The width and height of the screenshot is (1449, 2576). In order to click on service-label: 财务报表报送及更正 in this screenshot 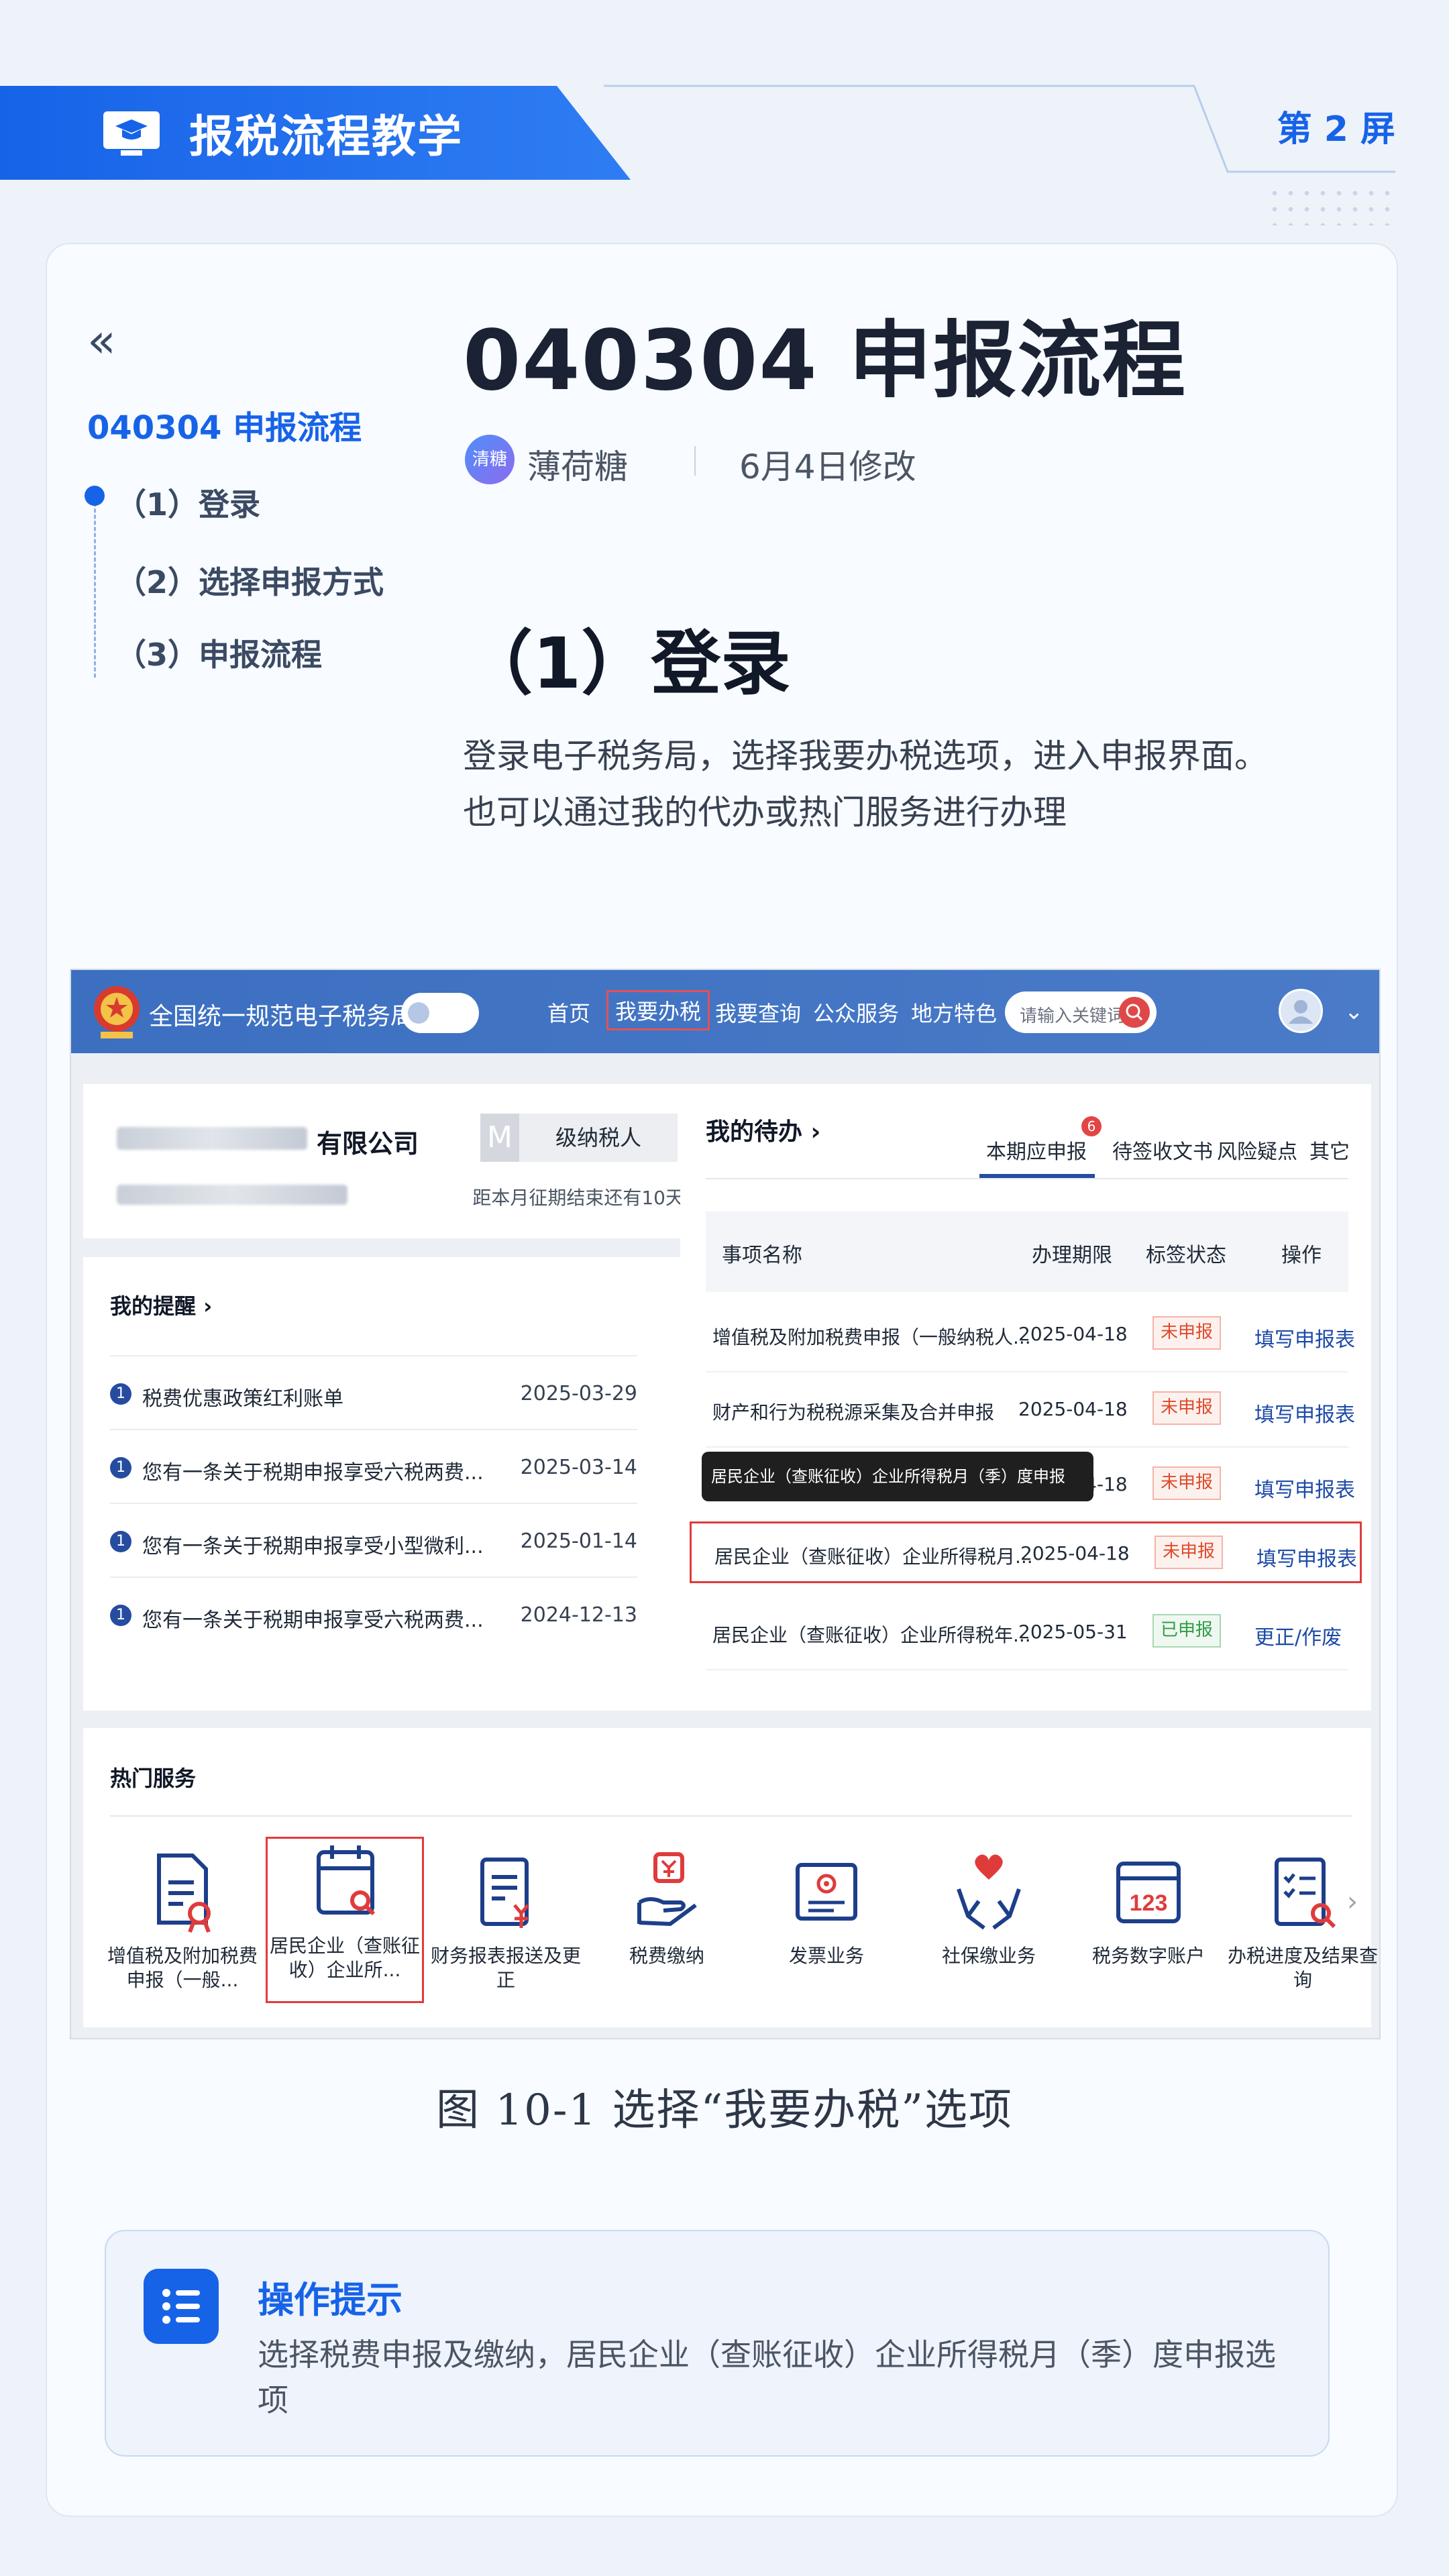, I will do `click(505, 1968)`.